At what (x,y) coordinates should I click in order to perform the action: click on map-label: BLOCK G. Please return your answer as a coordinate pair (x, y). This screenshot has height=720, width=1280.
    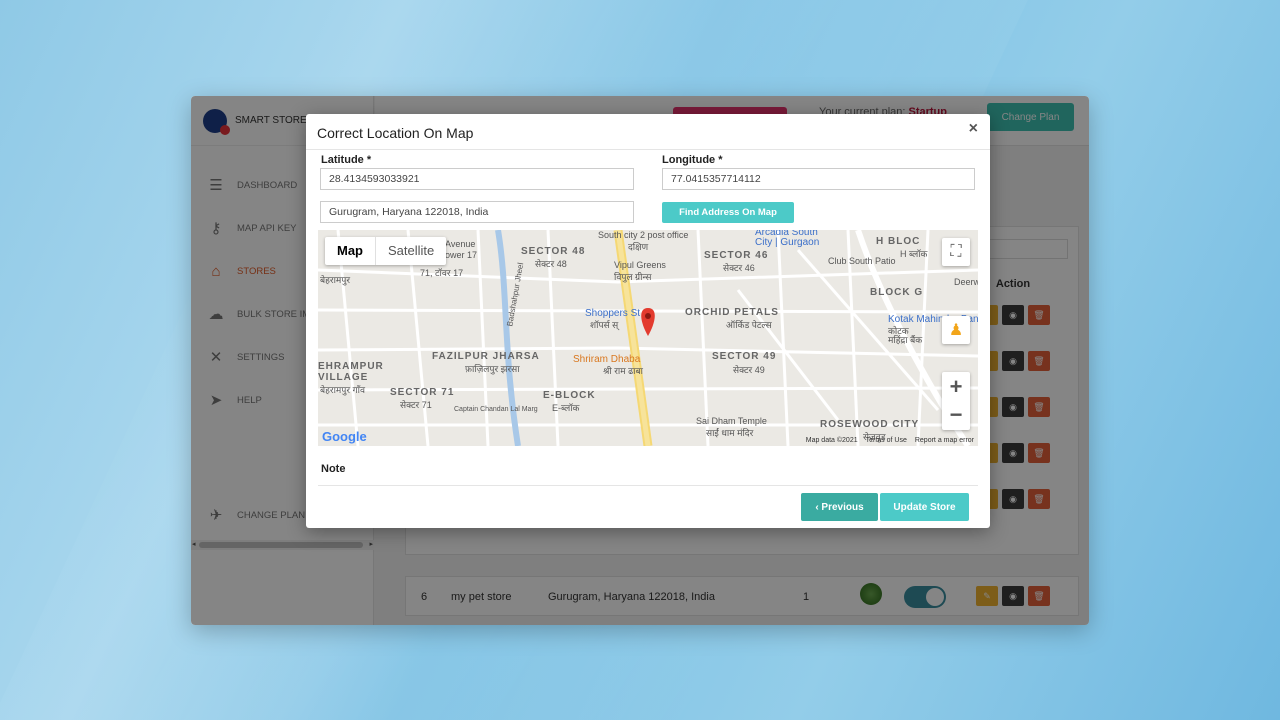
    Looking at the image, I should click on (897, 292).